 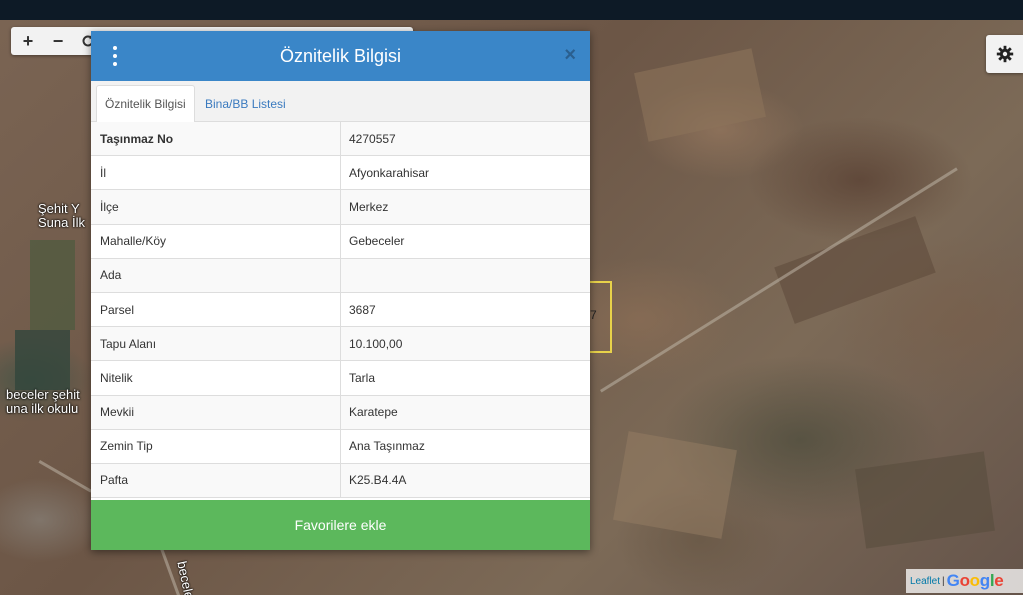 I want to click on attribute-value: Karatepe, so click(x=373, y=412).